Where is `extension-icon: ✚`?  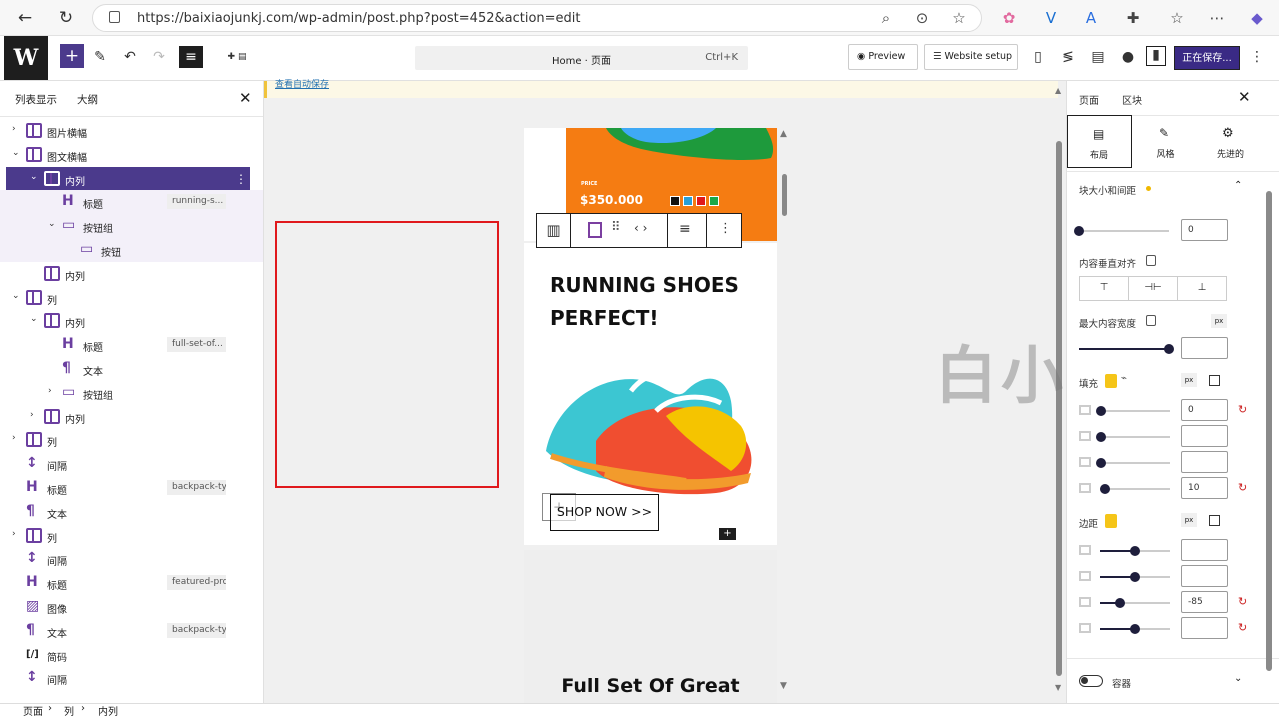 extension-icon: ✚ is located at coordinates (1133, 18).